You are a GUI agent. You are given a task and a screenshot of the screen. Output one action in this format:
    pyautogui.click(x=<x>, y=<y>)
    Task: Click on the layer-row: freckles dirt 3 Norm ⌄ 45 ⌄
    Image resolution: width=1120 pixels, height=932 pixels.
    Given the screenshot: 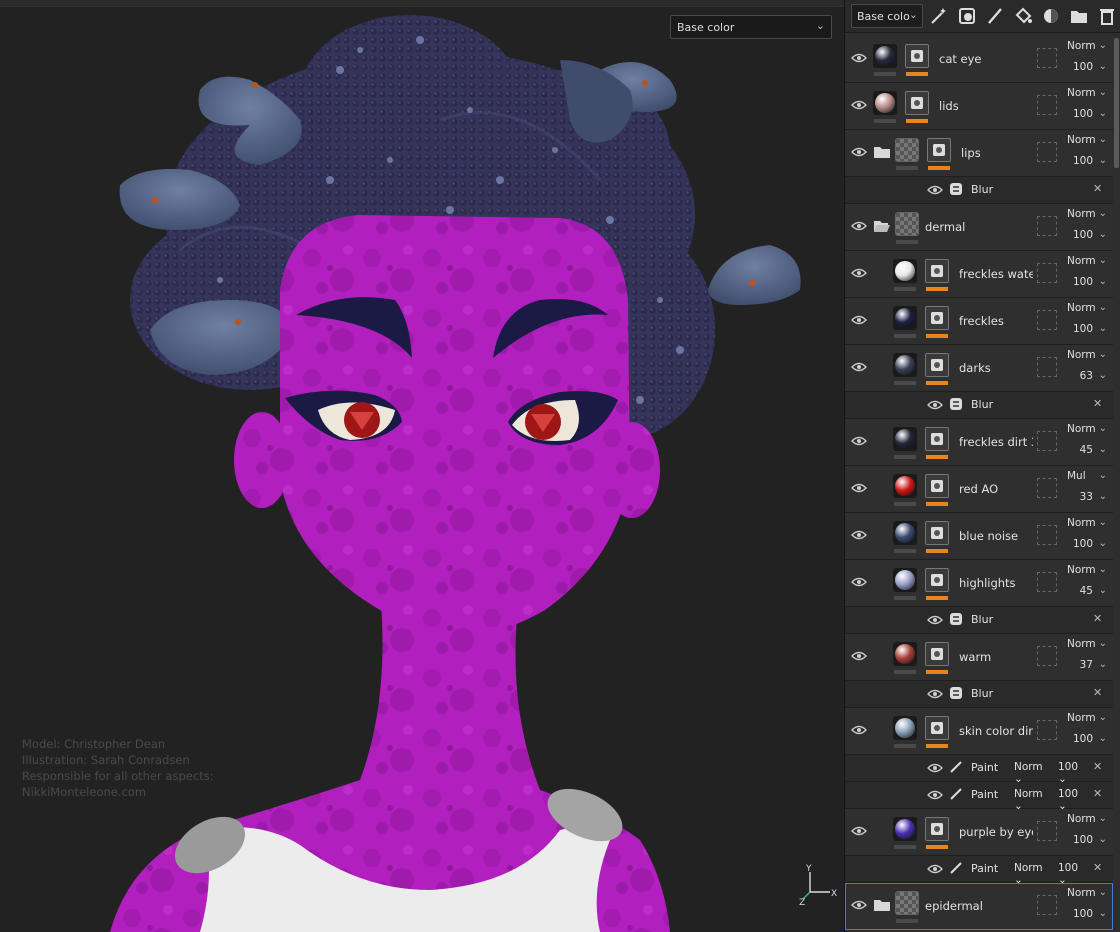 What is the action you would take?
    pyautogui.click(x=979, y=442)
    